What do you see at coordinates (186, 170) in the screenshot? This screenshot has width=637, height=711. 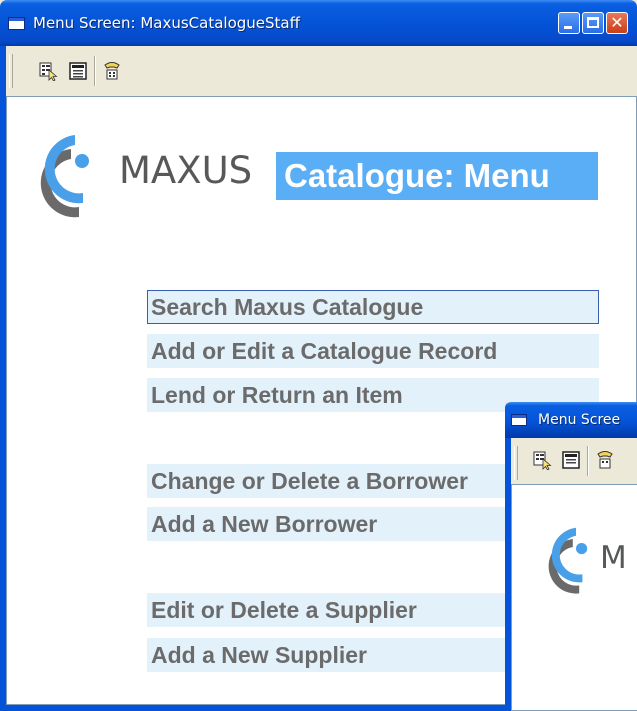 I see `brand-name: MAXUS` at bounding box center [186, 170].